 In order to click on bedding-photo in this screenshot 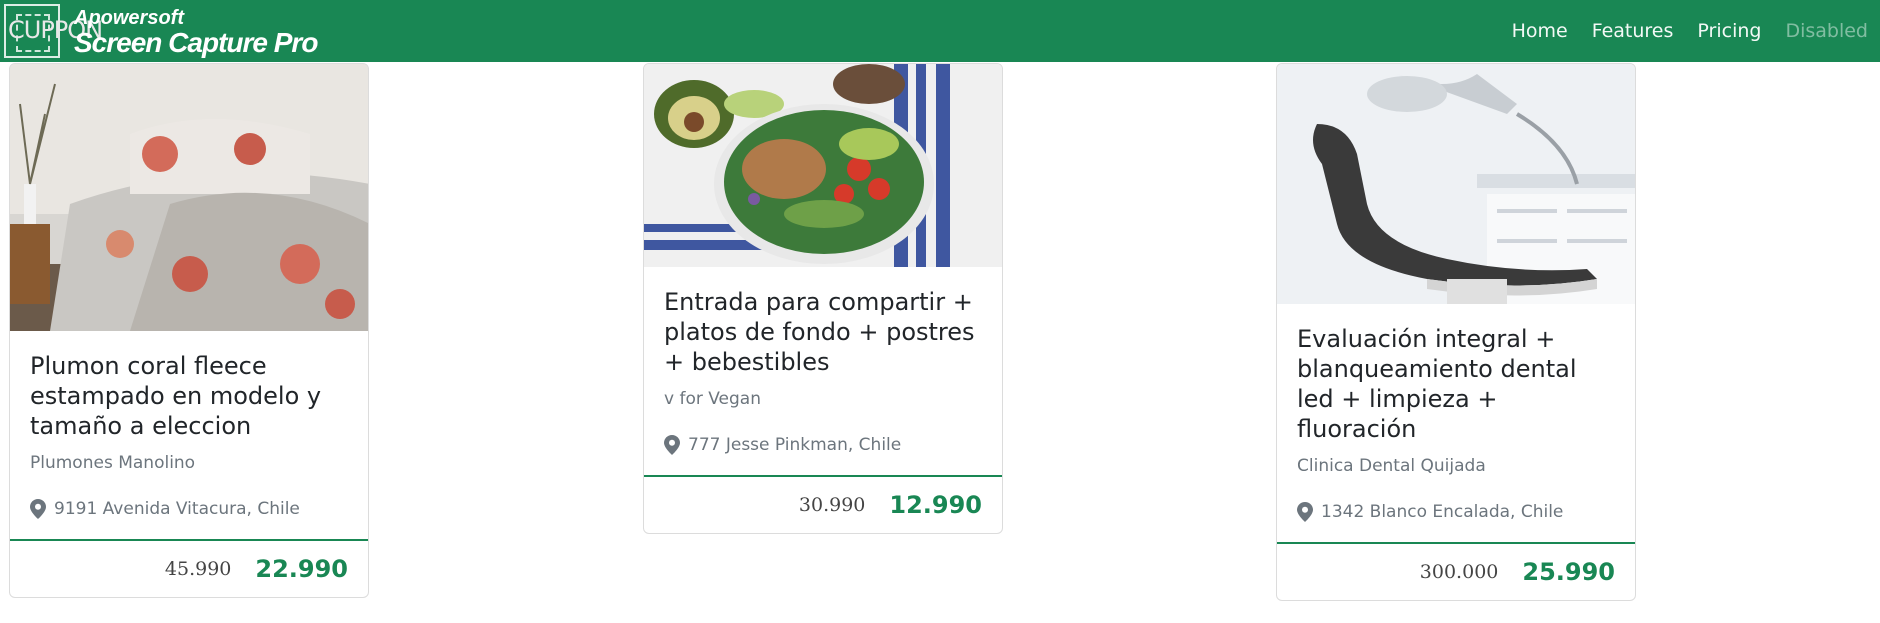, I will do `click(189, 197)`.